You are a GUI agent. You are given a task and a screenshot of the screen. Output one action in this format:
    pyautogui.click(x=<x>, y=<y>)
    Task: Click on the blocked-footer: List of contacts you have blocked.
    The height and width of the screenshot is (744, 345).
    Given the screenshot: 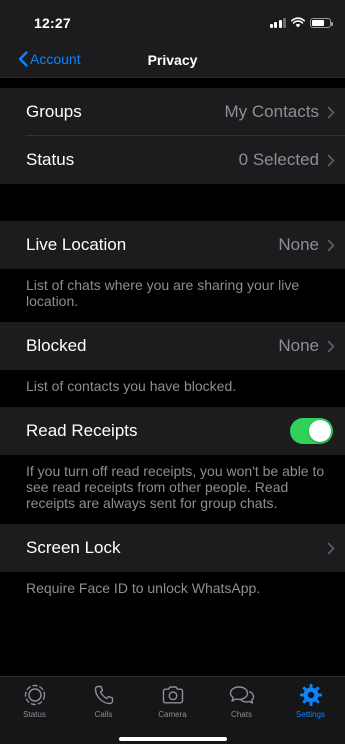 What is the action you would take?
    pyautogui.click(x=172, y=388)
    